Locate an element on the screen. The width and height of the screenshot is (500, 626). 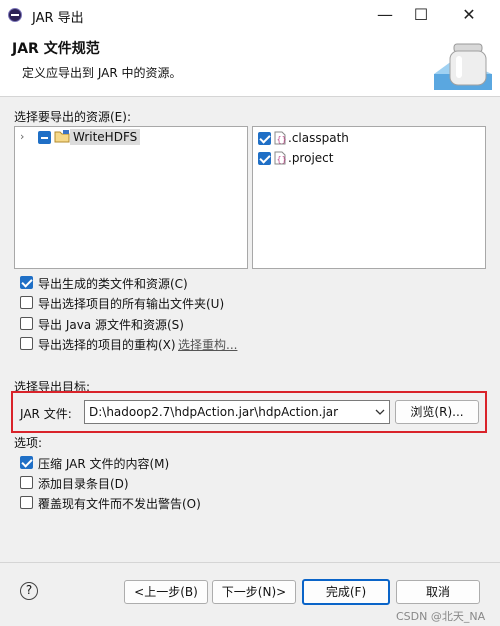
banner-divider is located at coordinates (250, 96).